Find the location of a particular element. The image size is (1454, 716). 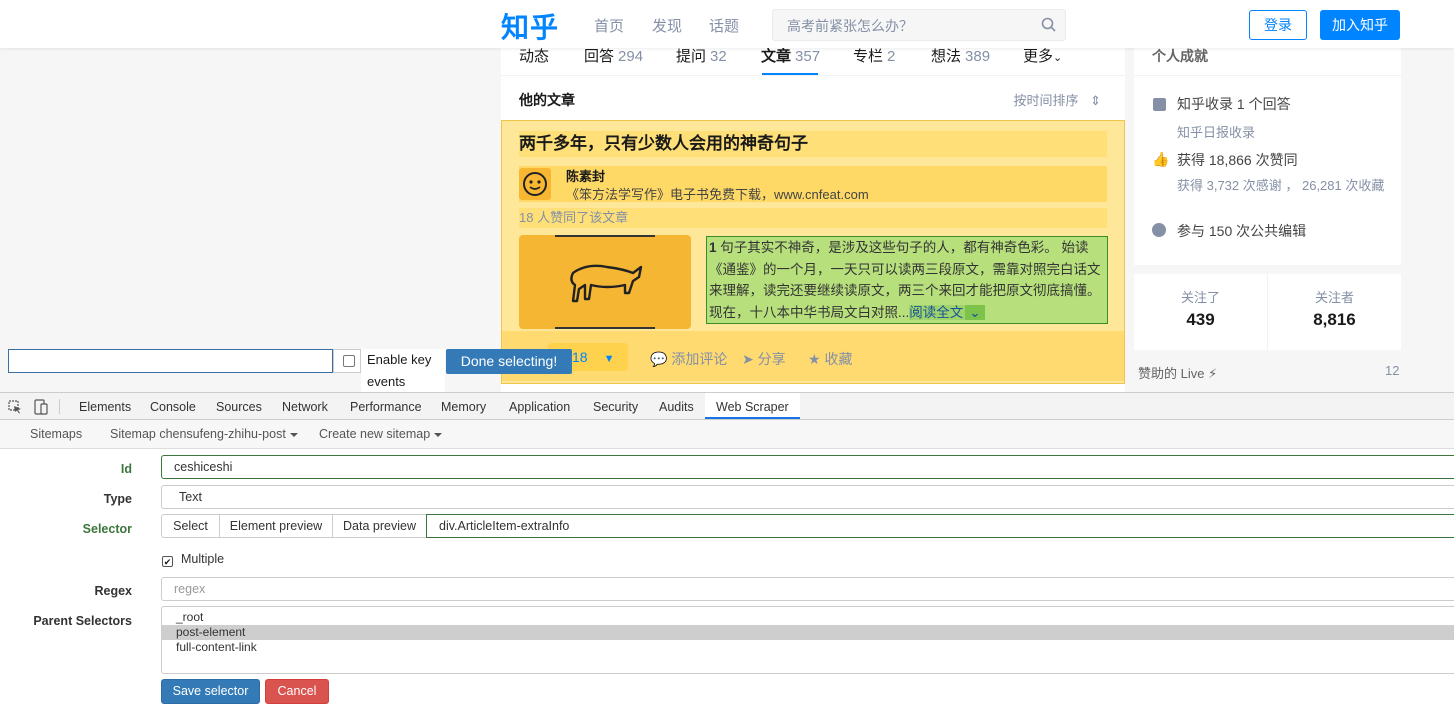

parent-option-selected: post-element is located at coordinates (808, 632).